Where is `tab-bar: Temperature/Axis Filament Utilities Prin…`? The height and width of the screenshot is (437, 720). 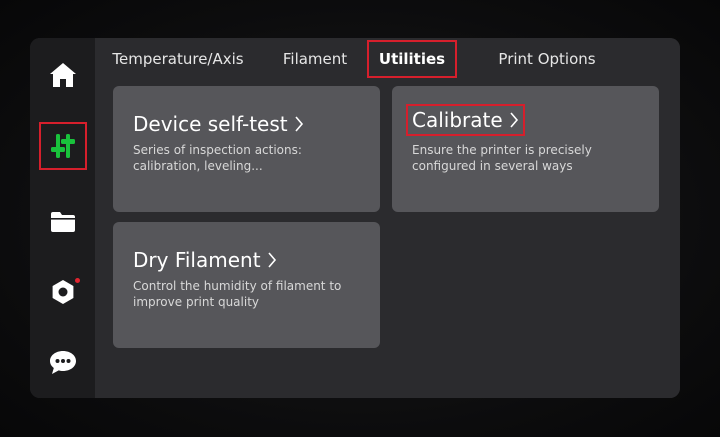
tab-bar: Temperature/Axis Filament Utilities Prin… is located at coordinates (387, 60).